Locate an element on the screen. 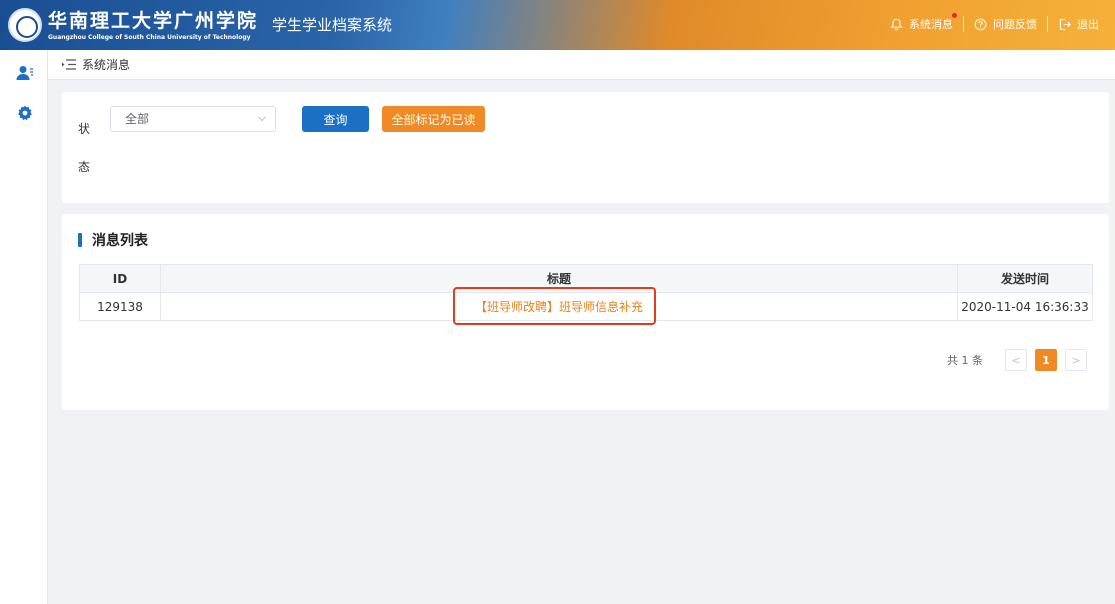 This screenshot has width=1115, height=604. system-messages-label: 系统消息 is located at coordinates (931, 24).